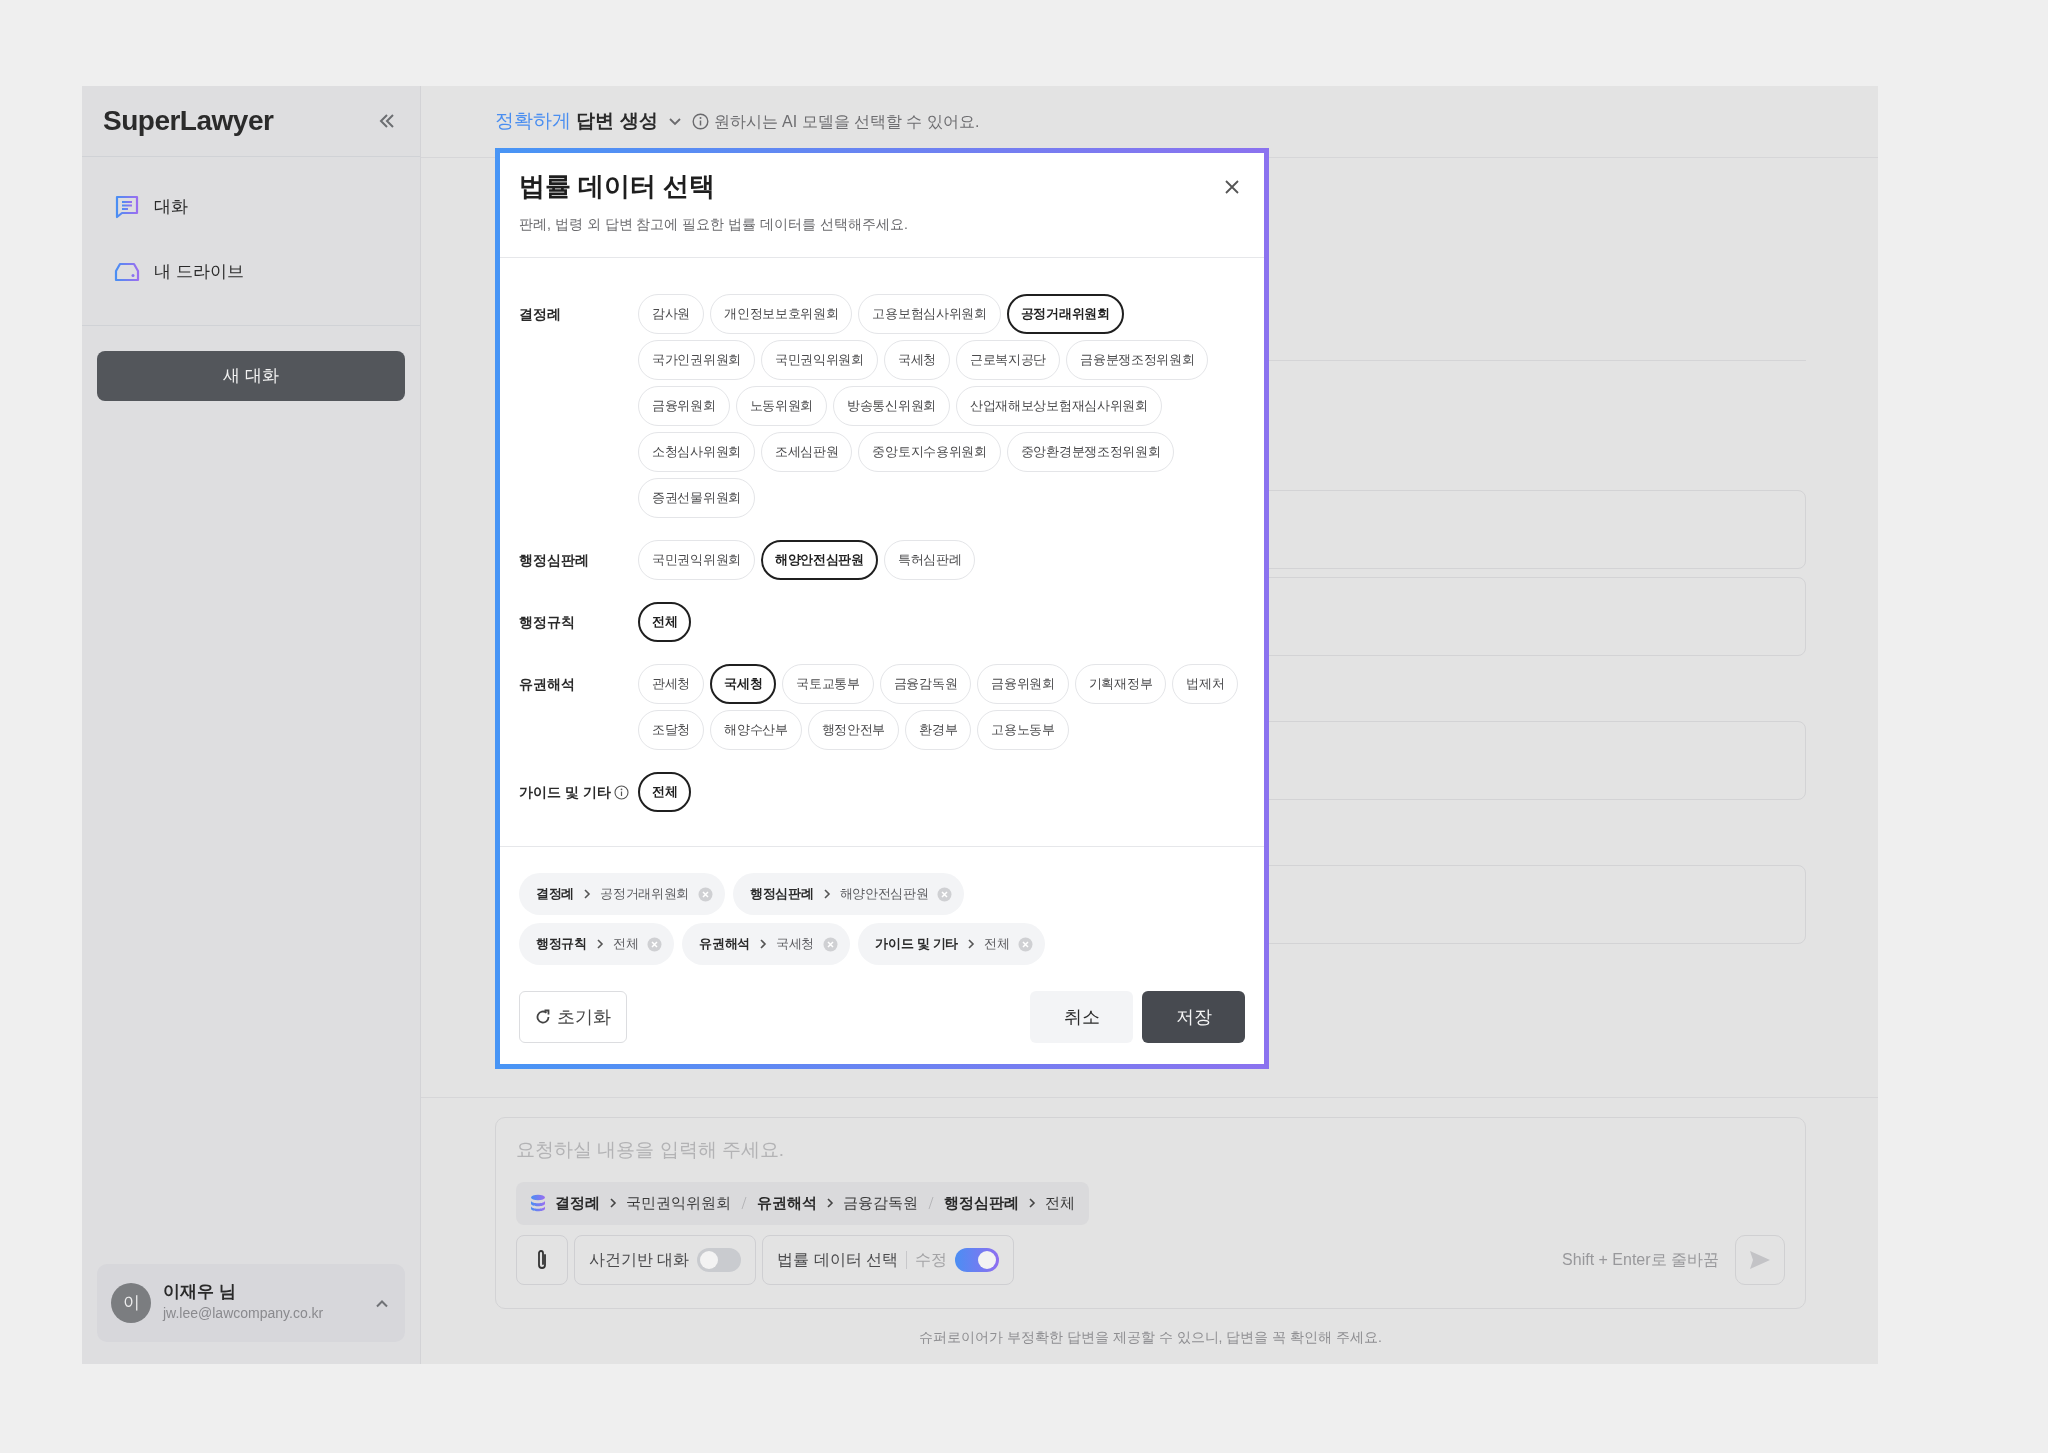  I want to click on filter-chip: 금융감독원, so click(925, 684).